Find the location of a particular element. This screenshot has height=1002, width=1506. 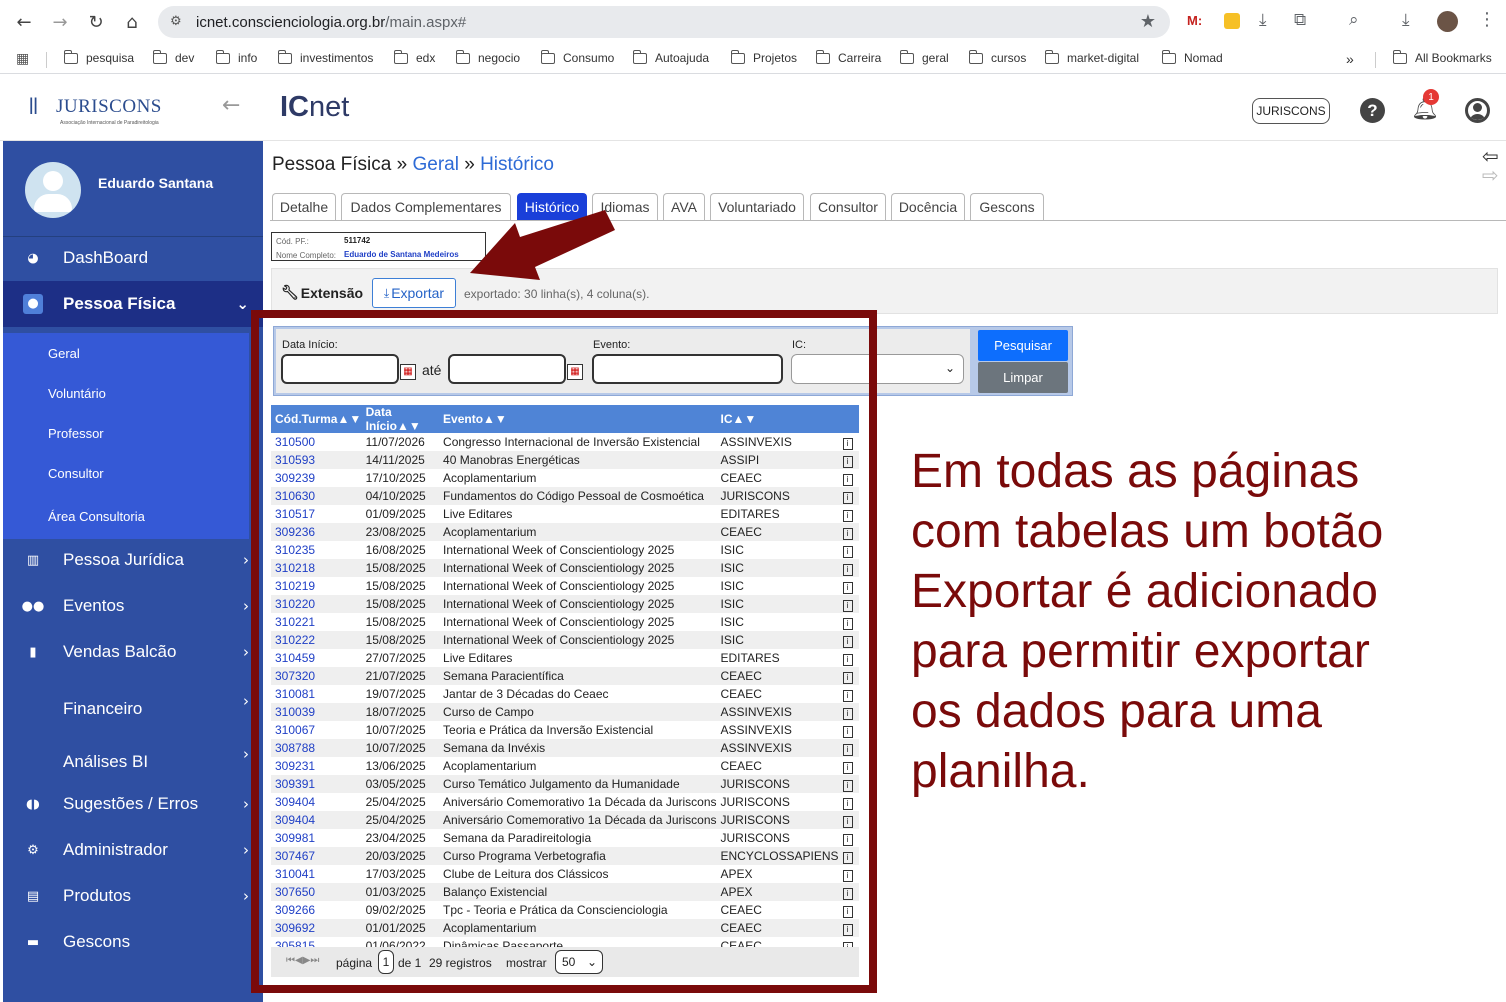

bookmark-folder: info is located at coordinates (236, 57).